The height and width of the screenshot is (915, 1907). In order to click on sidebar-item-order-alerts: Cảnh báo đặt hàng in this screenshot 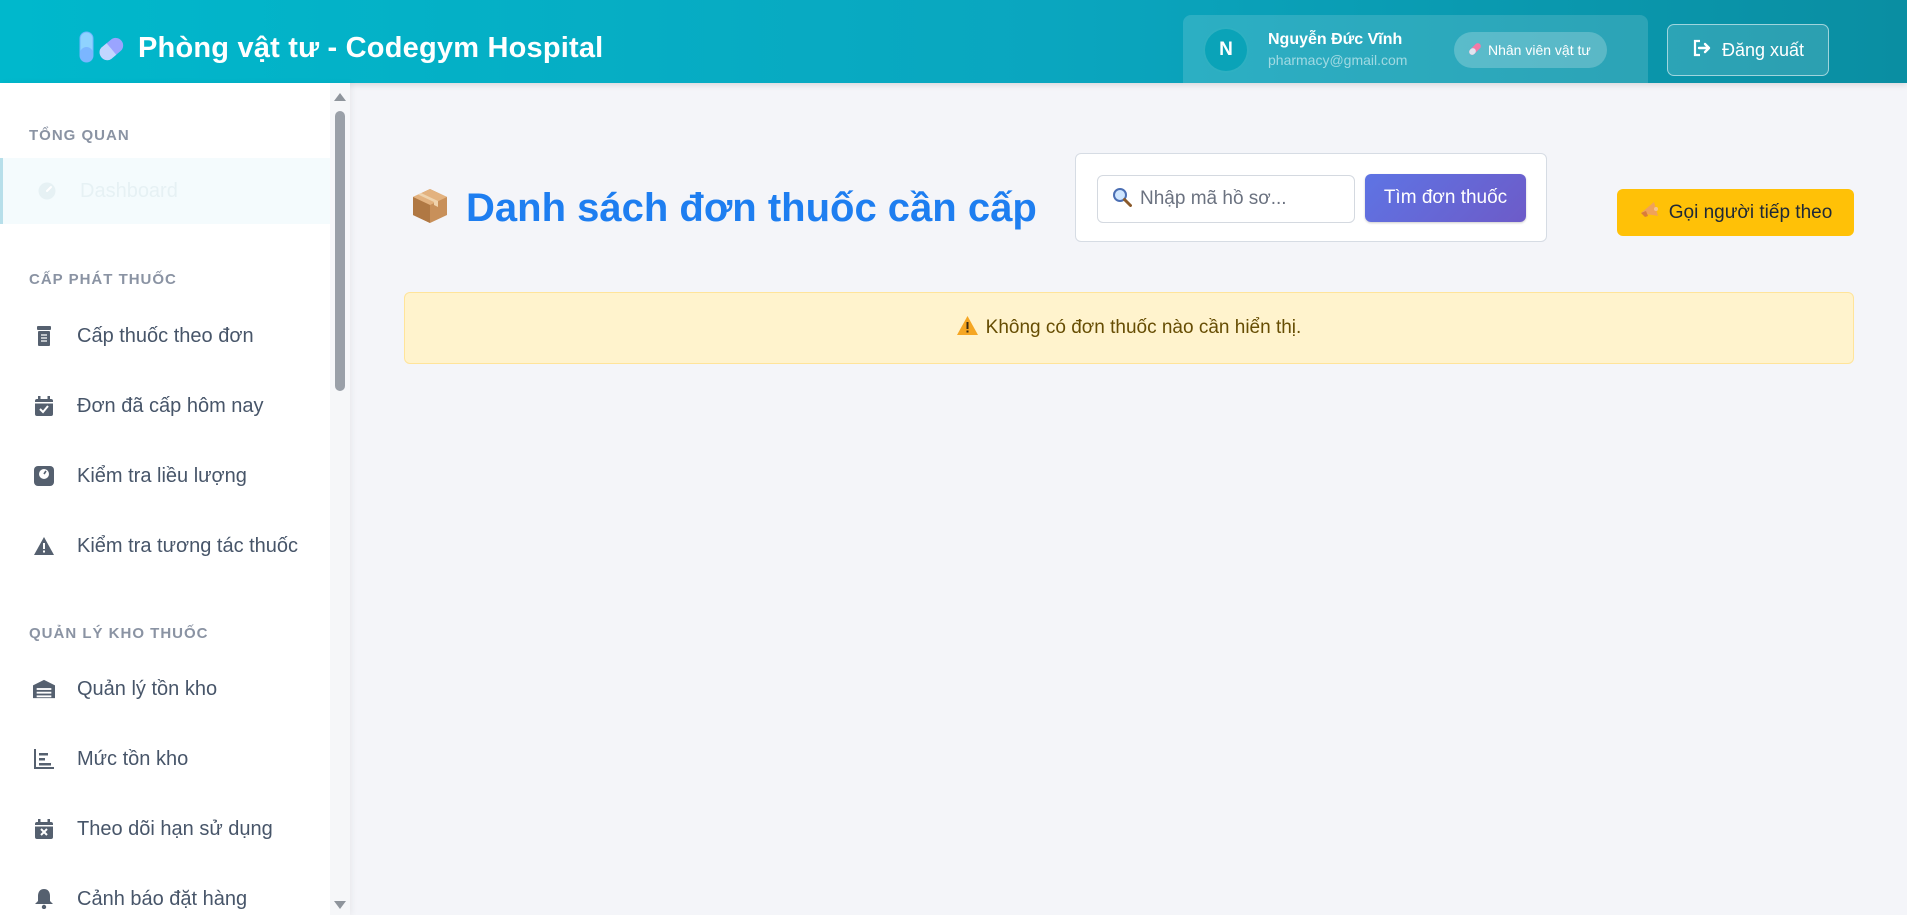, I will do `click(165, 890)`.